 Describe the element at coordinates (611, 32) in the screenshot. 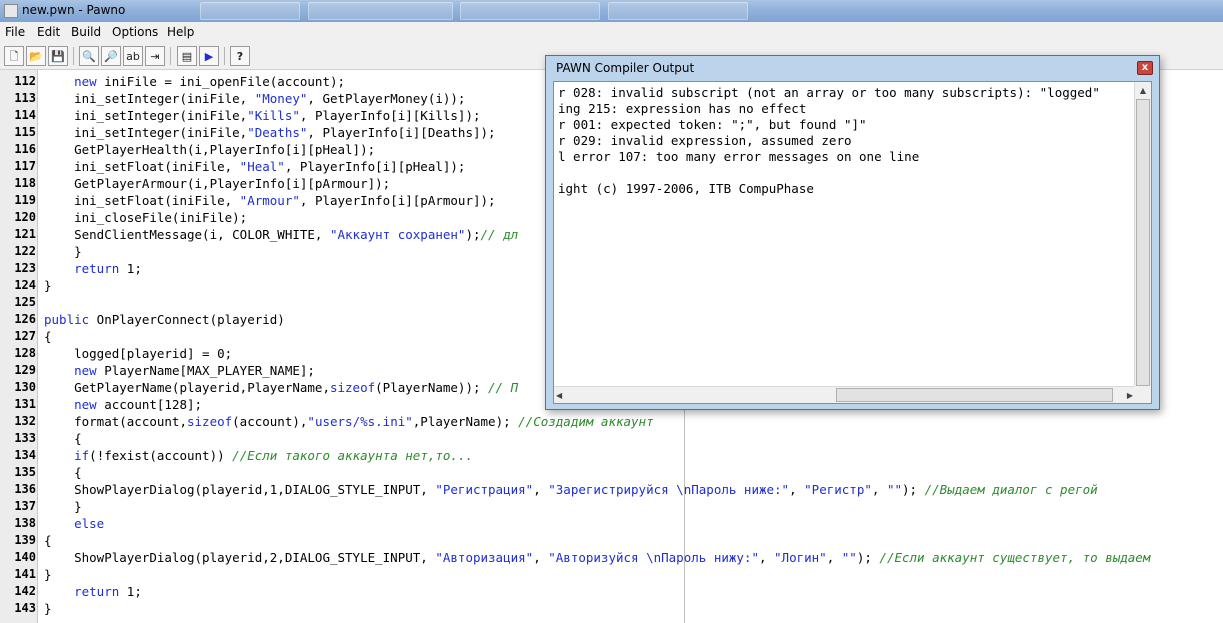

I see `menu-bar: File Edit Build Options Help` at that location.